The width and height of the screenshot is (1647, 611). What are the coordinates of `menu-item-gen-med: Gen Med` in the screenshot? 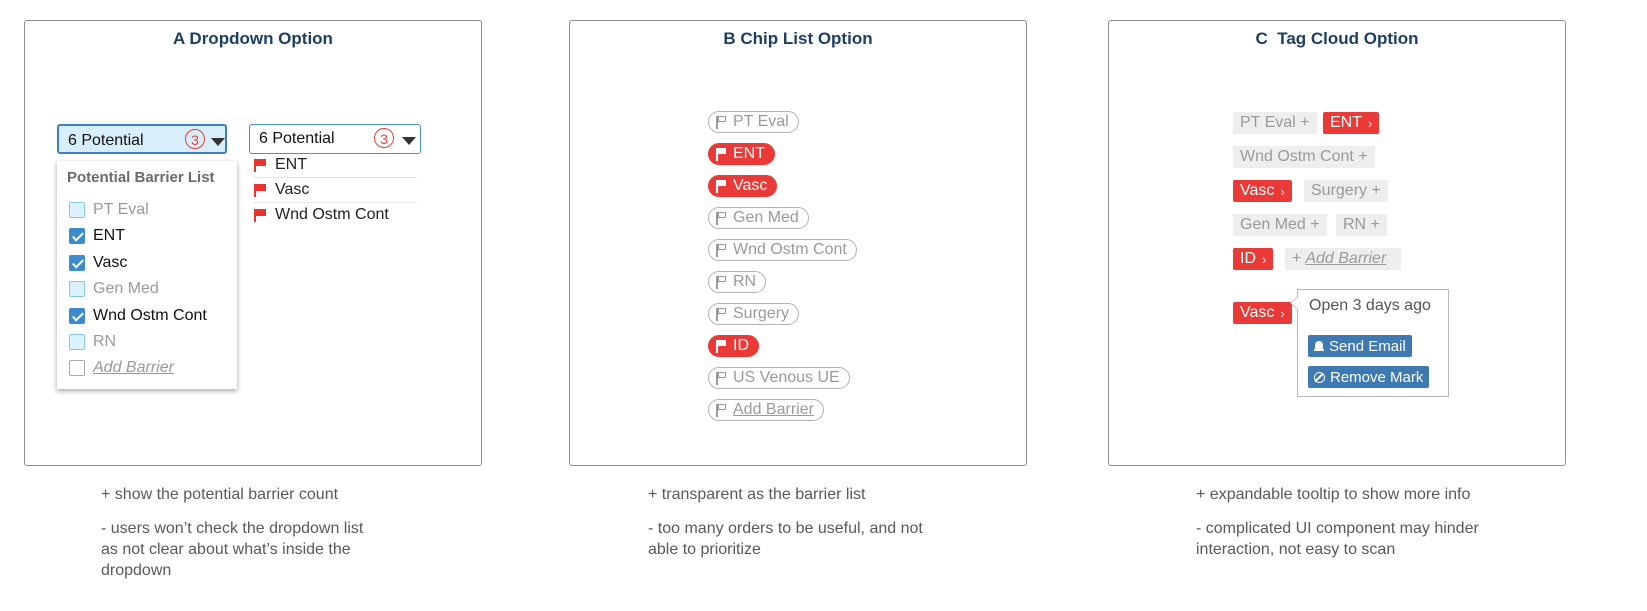 It's located at (114, 289).